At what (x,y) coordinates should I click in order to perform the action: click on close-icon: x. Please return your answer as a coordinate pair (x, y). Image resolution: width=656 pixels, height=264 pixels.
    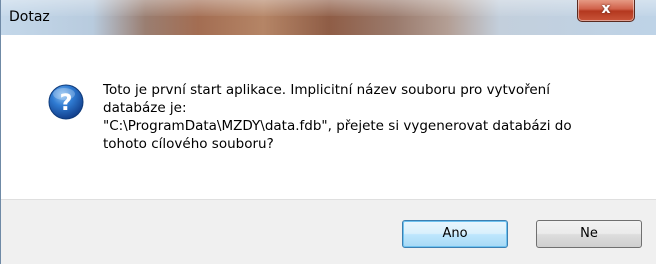
    Looking at the image, I should click on (606, 9).